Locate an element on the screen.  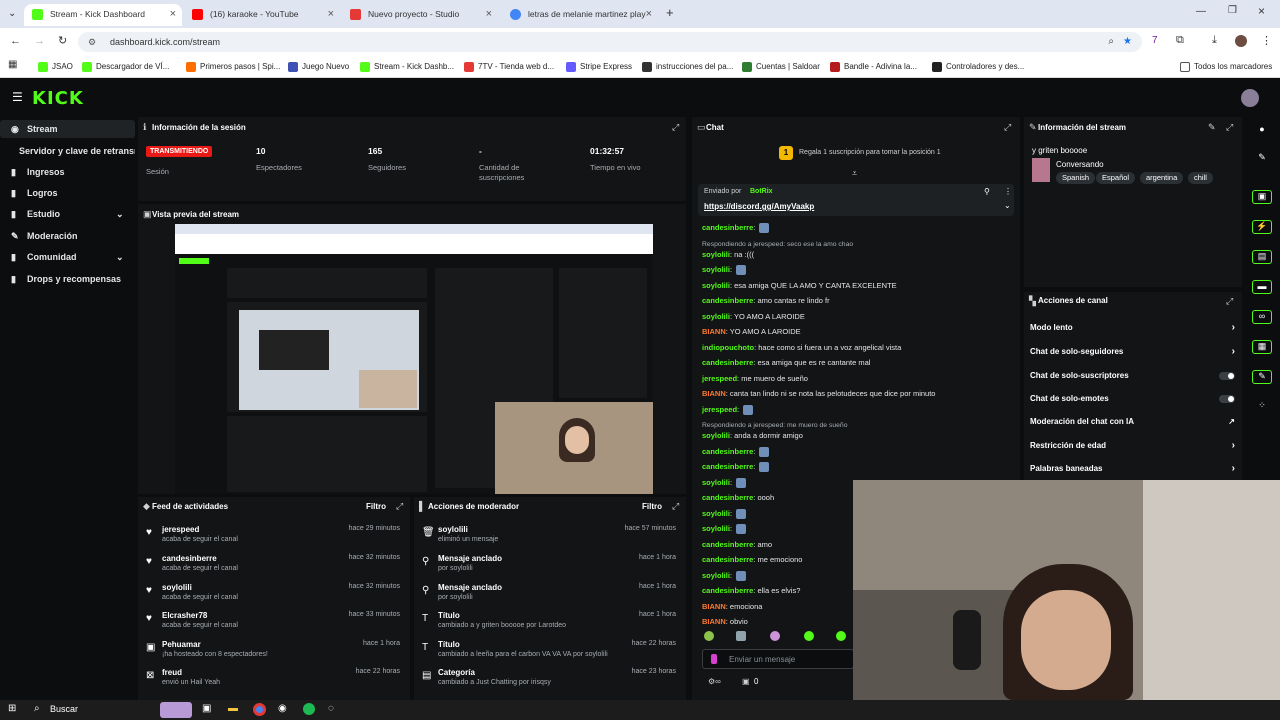
maximize-icon: ❐ is located at coordinates (1232, 10).